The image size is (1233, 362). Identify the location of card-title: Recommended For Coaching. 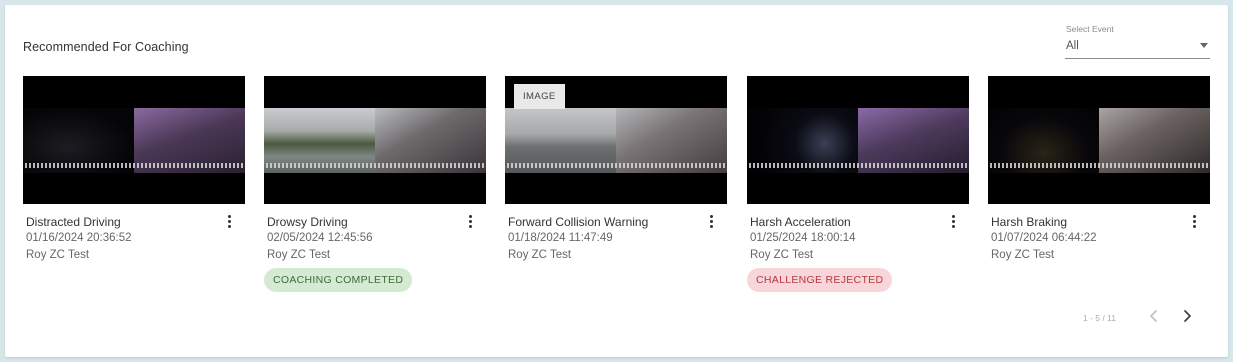
(106, 47).